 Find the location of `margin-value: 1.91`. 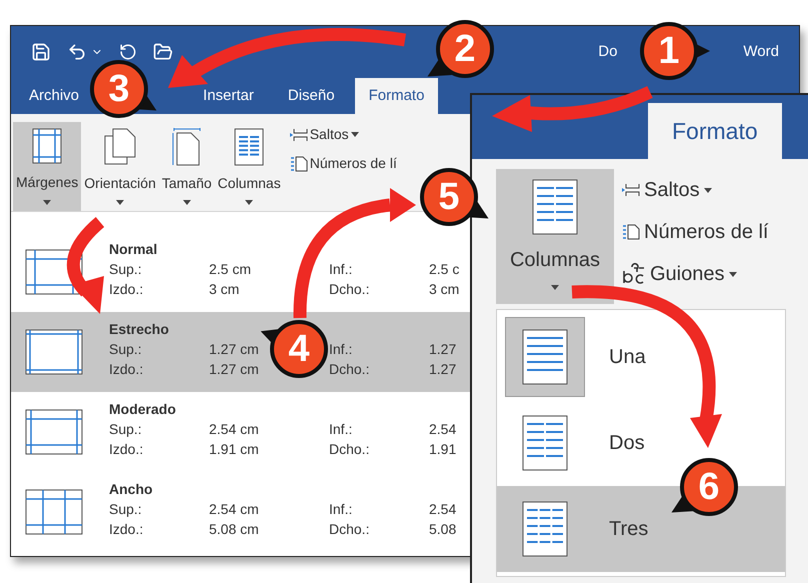

margin-value: 1.91 is located at coordinates (442, 449).